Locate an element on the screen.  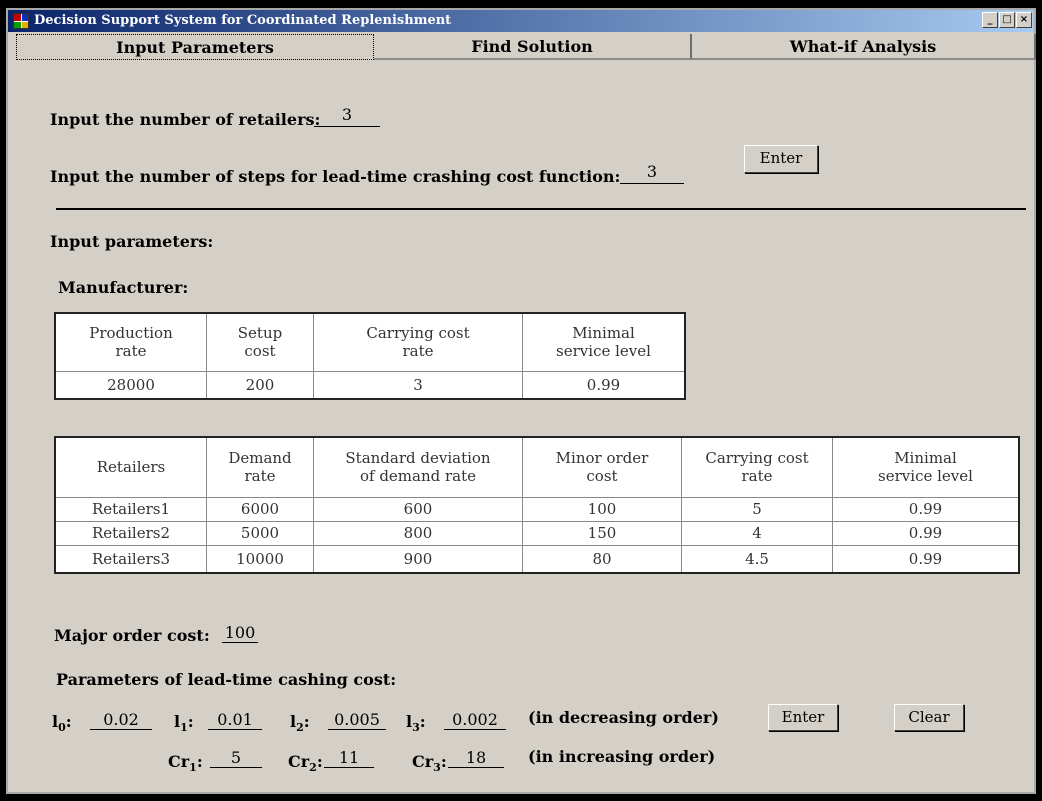
app-icon is located at coordinates (21, 21).